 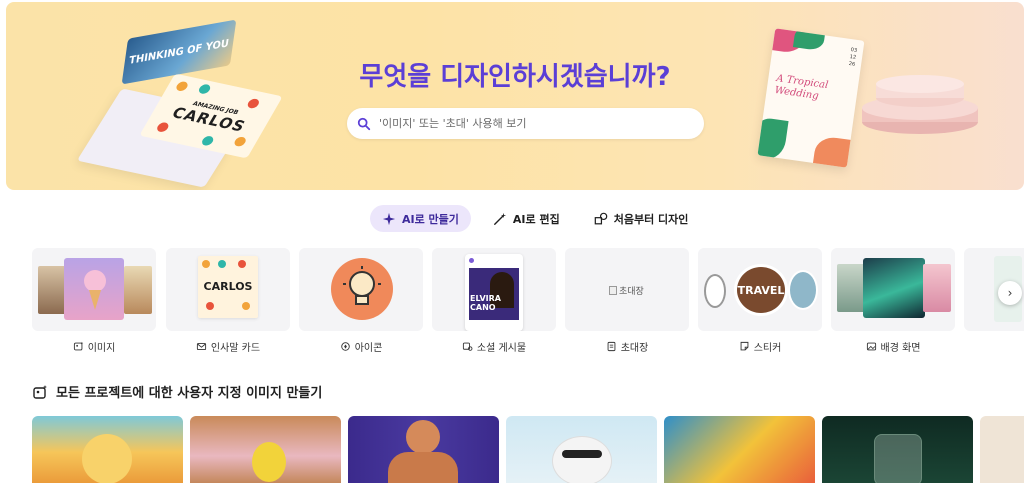 I want to click on category-label: 아이콘, so click(x=368, y=348).